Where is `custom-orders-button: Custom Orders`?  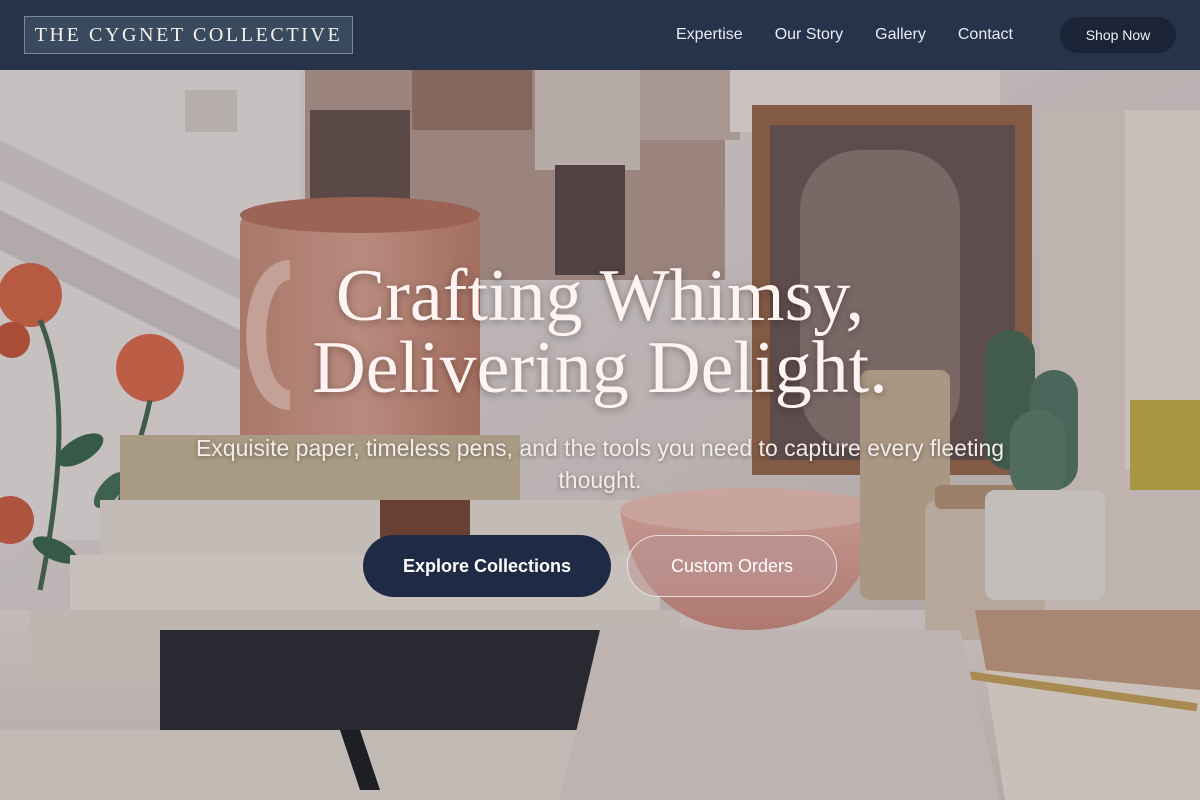
custom-orders-button: Custom Orders is located at coordinates (732, 566).